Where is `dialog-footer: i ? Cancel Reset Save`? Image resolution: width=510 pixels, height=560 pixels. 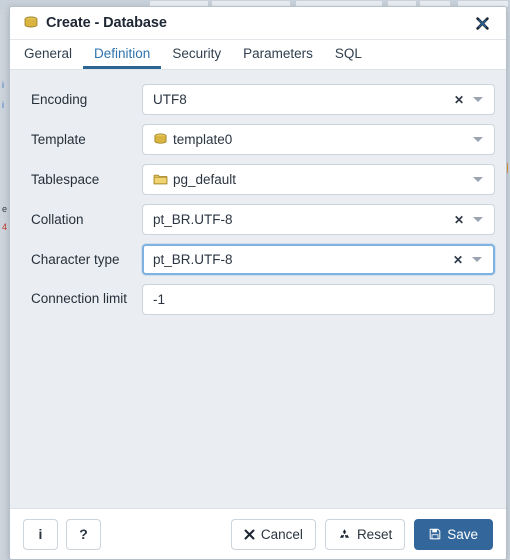 dialog-footer: i ? Cancel Reset Save is located at coordinates (258, 534).